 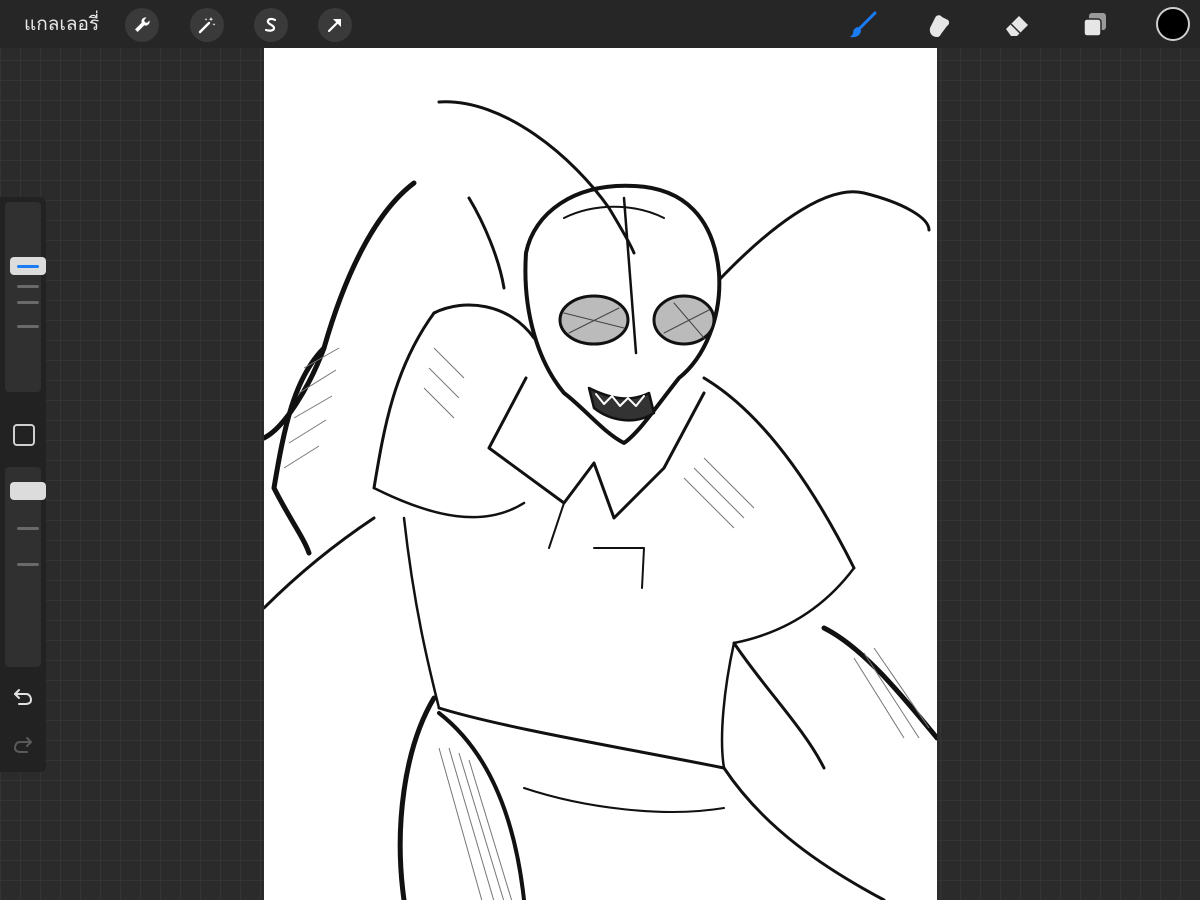 I want to click on adjustments-button, so click(x=207, y=25).